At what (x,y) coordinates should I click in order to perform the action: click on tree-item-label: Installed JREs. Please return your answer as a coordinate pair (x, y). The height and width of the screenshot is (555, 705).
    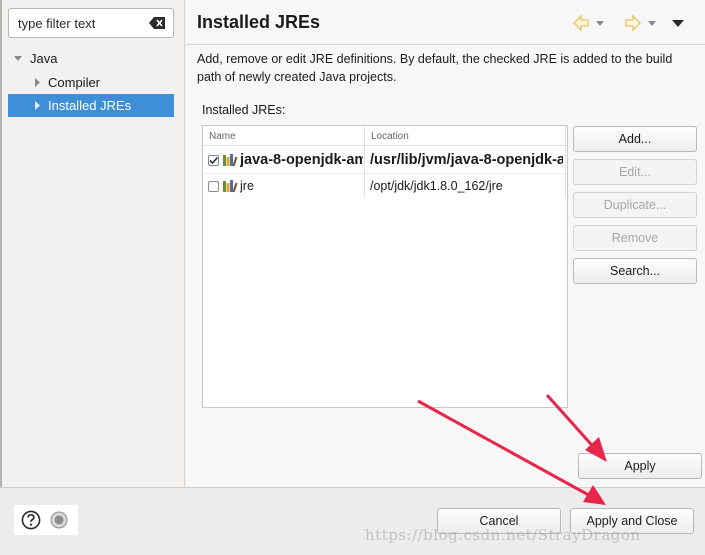
    Looking at the image, I should click on (90, 105).